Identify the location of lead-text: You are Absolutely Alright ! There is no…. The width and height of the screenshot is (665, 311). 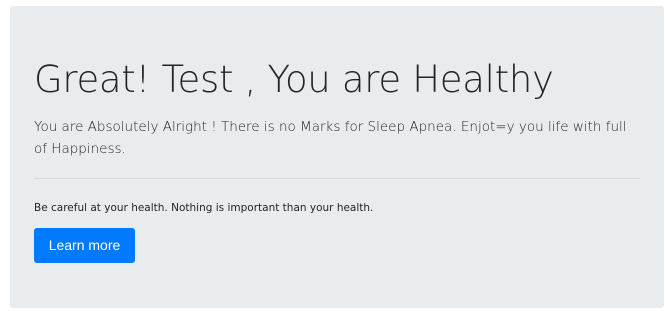
(330, 138).